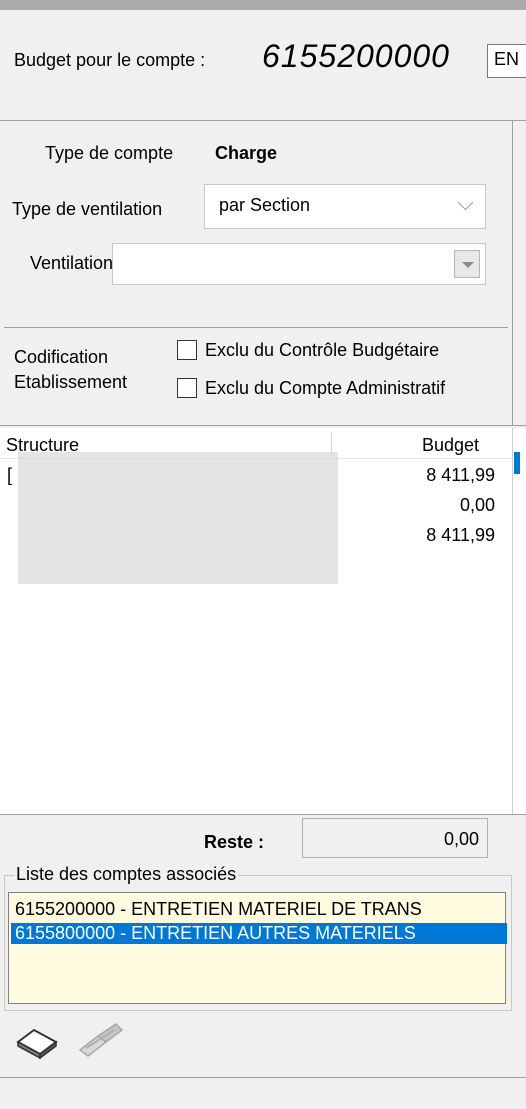  I want to click on ventilation-select, so click(299, 264).